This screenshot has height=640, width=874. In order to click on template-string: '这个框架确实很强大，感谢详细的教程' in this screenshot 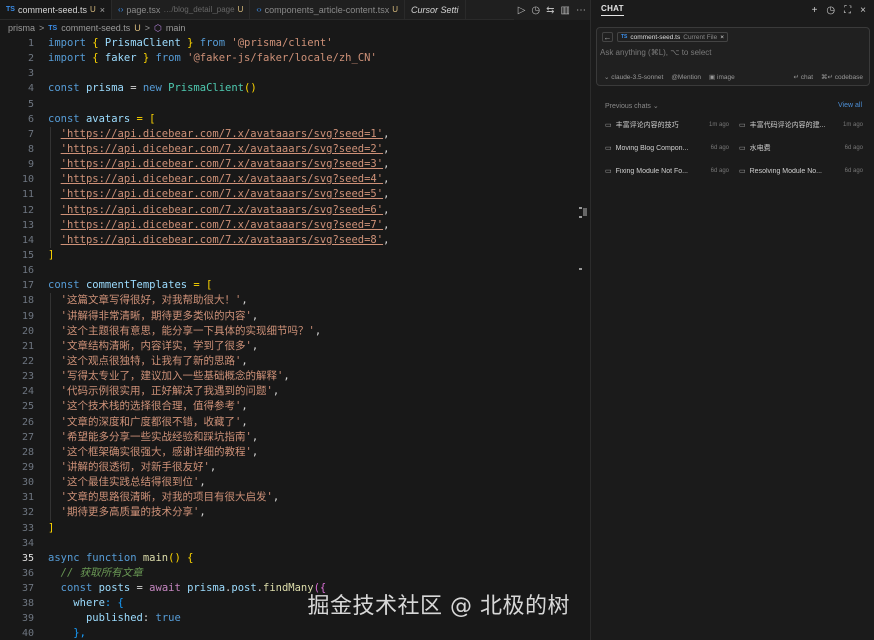, I will do `click(156, 451)`.